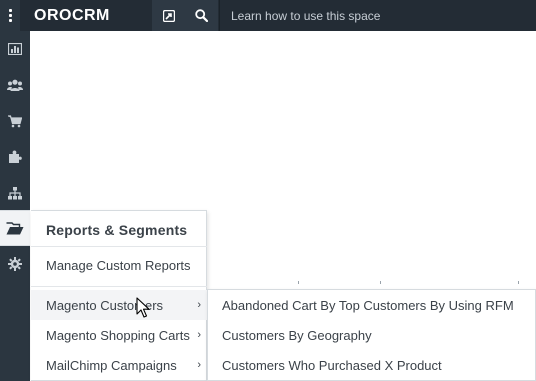 This screenshot has height=381, width=536. I want to click on left-sidebar, so click(15, 206).